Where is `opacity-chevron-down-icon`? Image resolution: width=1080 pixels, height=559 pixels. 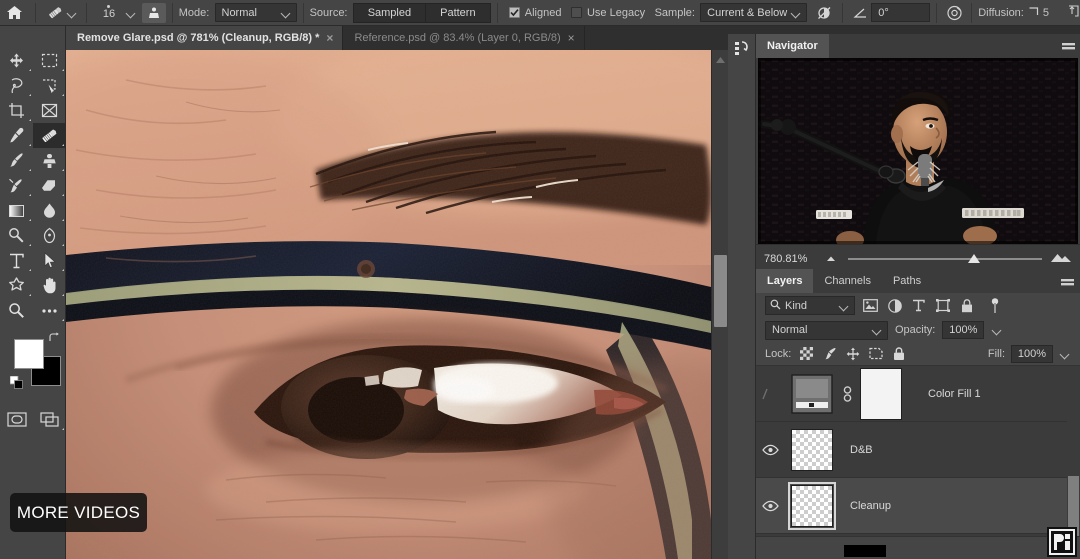
opacity-chevron-down-icon is located at coordinates (997, 330).